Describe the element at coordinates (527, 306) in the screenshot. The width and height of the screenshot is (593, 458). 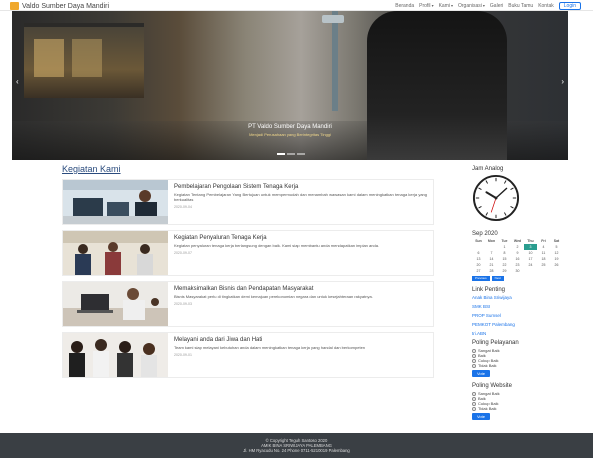
I see `link-item: SMK BSI` at that location.